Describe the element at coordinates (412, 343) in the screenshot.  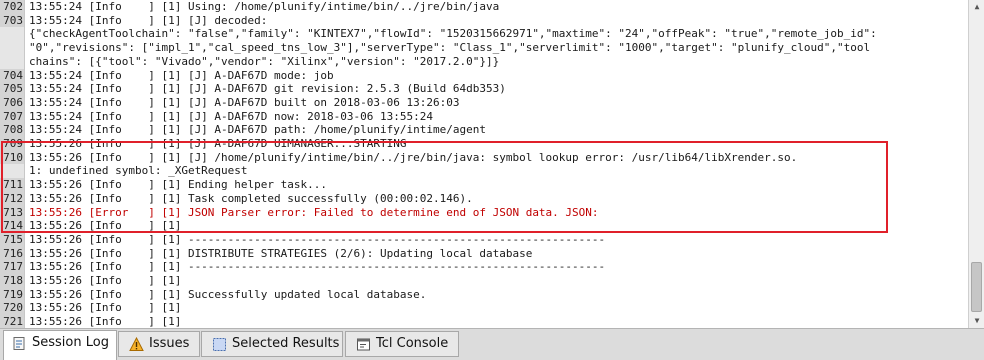
I see `tab-tcl-console-label: Tcl Console` at that location.